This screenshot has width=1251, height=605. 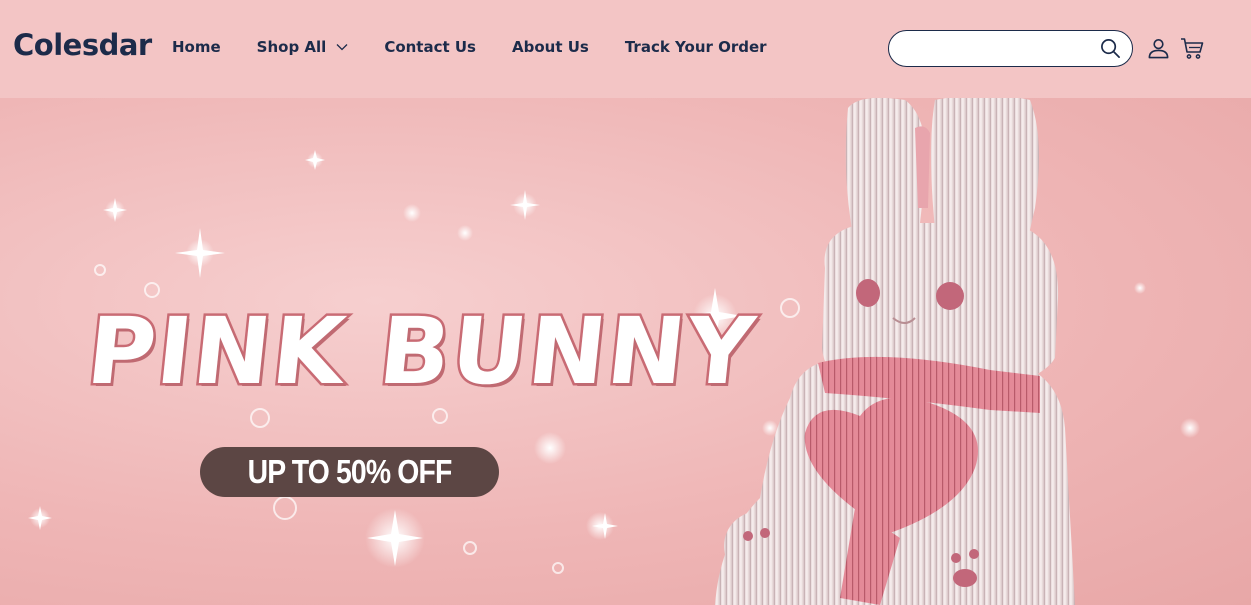 I want to click on account-icon, so click(x=1158, y=48).